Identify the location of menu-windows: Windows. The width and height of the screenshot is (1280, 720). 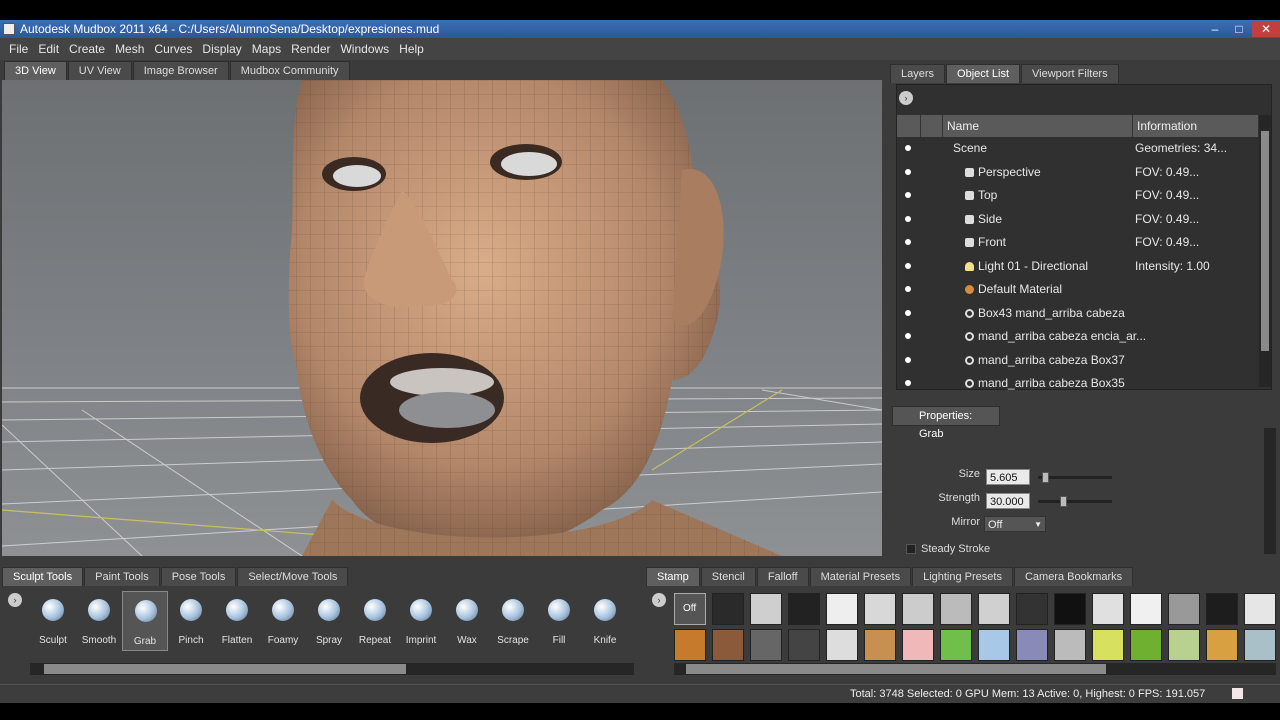
(364, 49).